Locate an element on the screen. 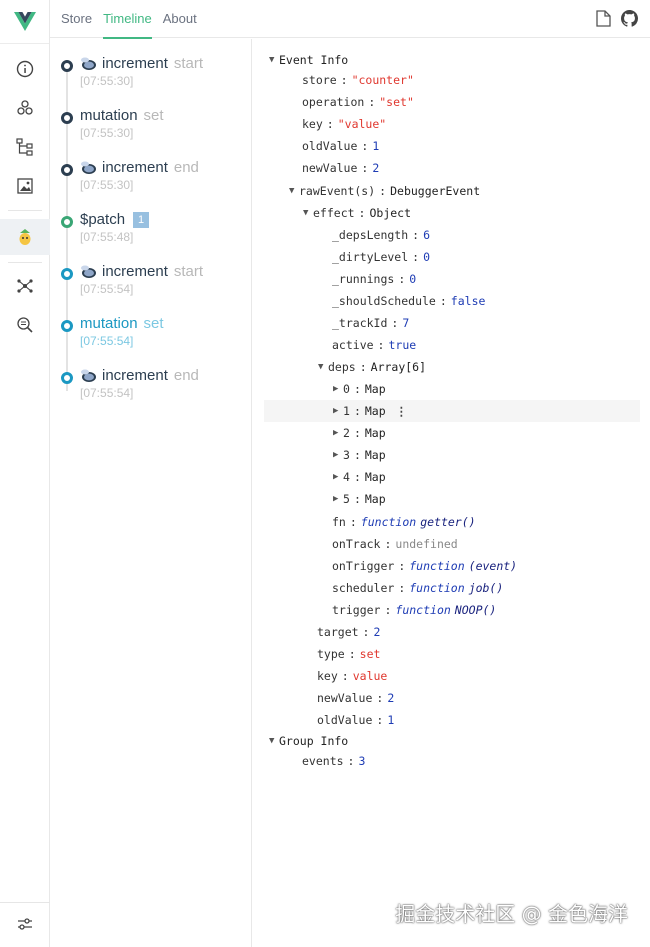 The width and height of the screenshot is (650, 947). components-icon is located at coordinates (25, 108).